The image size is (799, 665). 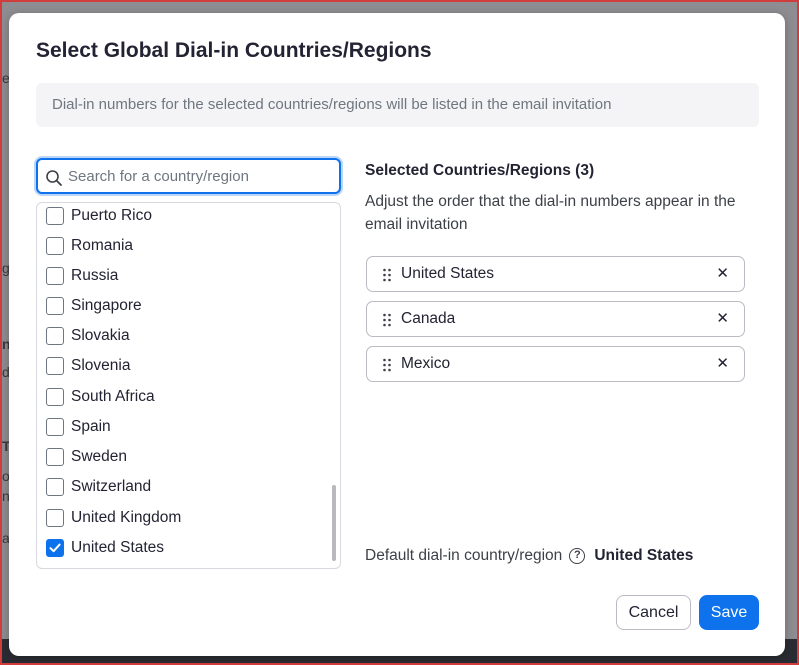 I want to click on default-country-value: United States, so click(x=644, y=555).